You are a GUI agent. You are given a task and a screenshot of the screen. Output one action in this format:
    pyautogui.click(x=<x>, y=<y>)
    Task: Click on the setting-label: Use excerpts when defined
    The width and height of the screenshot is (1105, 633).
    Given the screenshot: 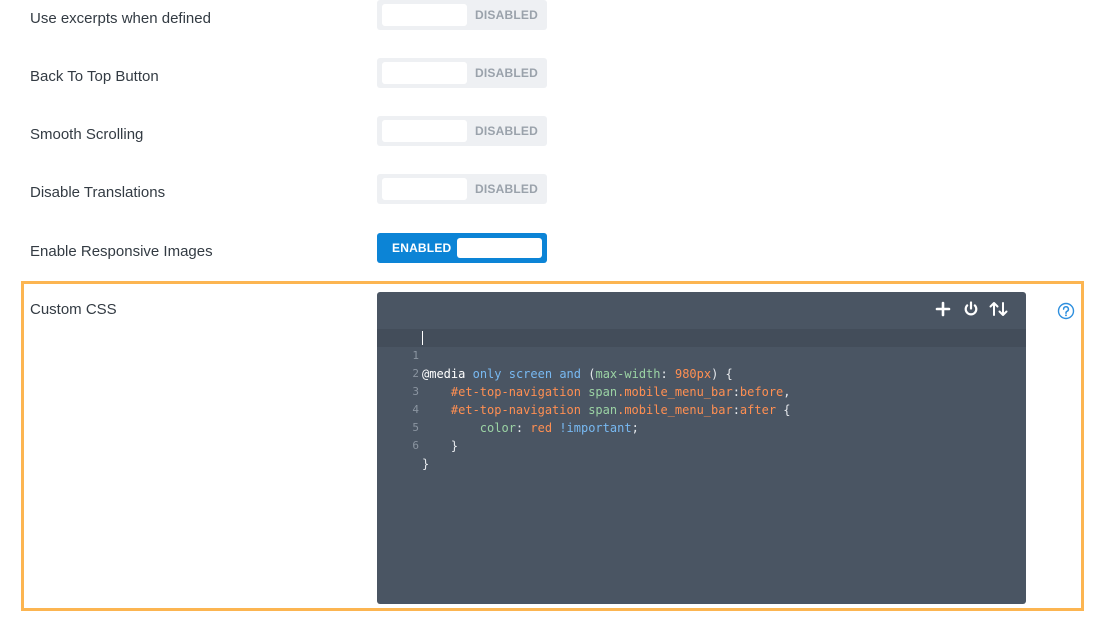 What is the action you would take?
    pyautogui.click(x=120, y=18)
    